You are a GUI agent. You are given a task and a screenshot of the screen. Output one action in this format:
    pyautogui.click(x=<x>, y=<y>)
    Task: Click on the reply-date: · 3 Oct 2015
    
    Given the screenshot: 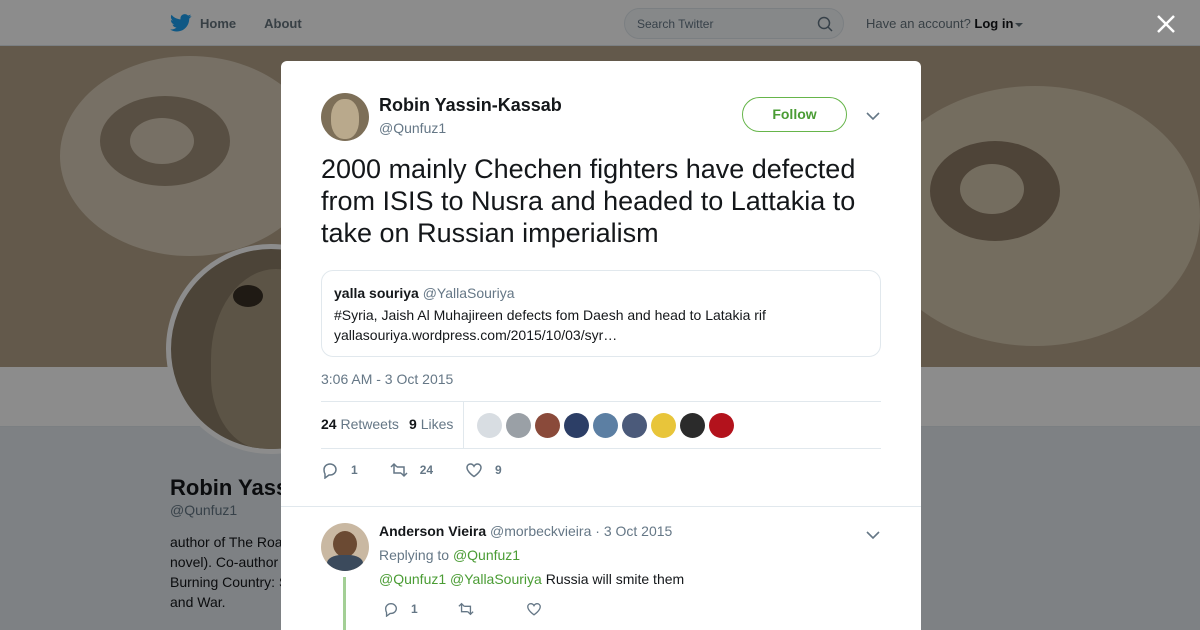 What is the action you would take?
    pyautogui.click(x=633, y=531)
    